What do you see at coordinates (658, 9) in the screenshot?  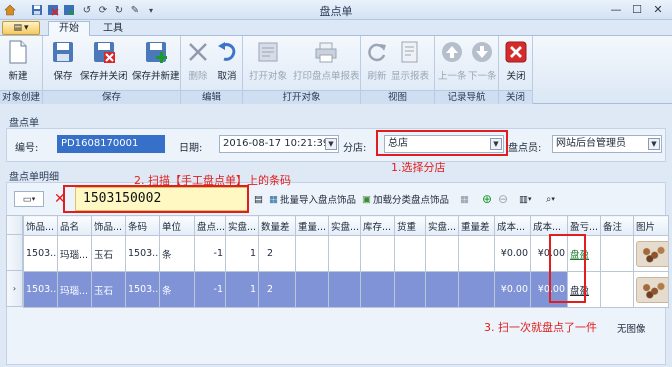 I see `window-close-icon: ✕` at bounding box center [658, 9].